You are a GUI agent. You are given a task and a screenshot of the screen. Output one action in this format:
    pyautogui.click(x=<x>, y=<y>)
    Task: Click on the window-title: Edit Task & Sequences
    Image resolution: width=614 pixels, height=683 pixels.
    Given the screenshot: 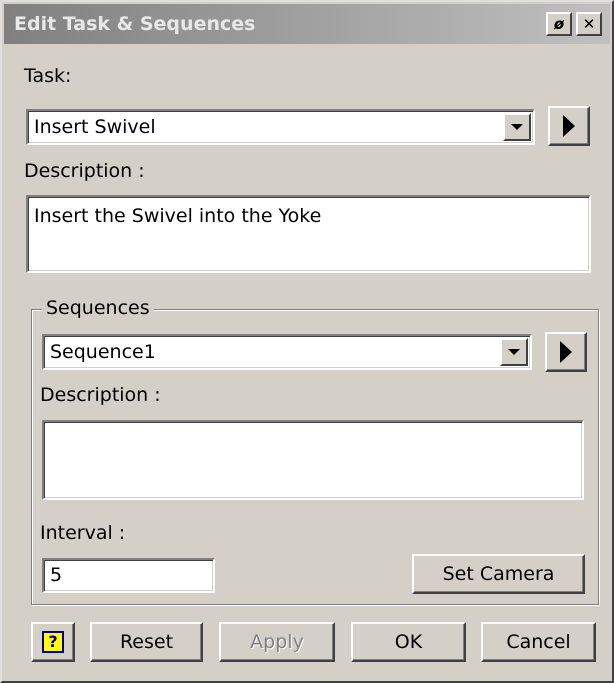 What is the action you would take?
    pyautogui.click(x=135, y=24)
    